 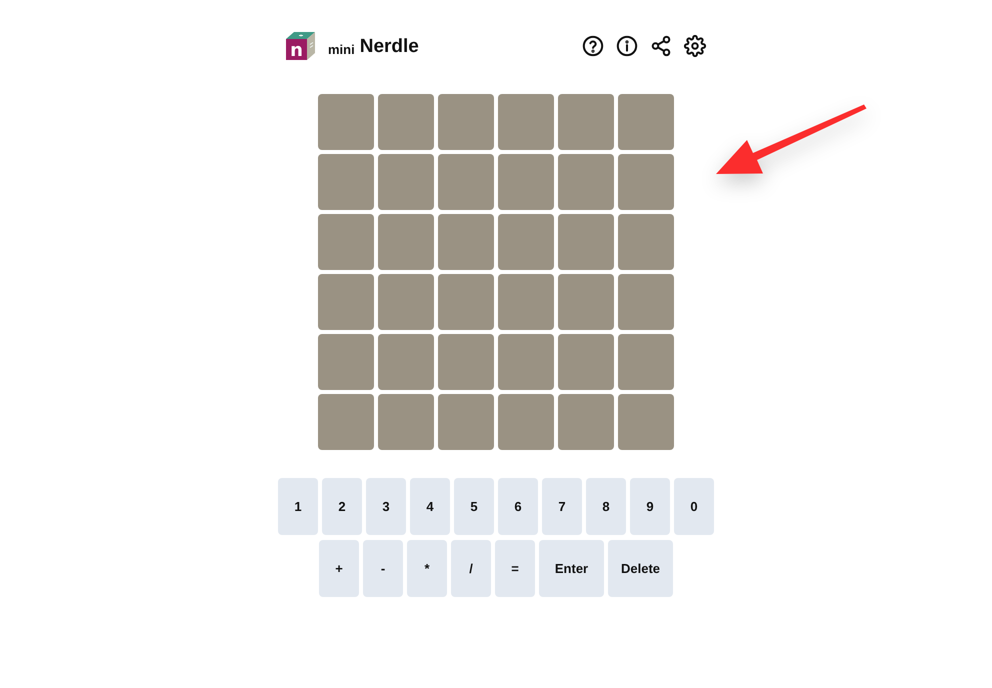 I want to click on keyboard-key: /, so click(x=471, y=568).